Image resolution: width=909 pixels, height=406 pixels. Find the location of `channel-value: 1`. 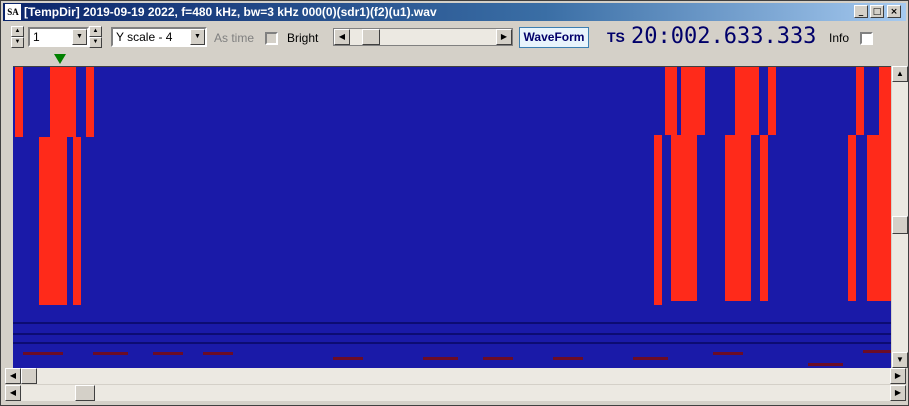

channel-value: 1 is located at coordinates (36, 37).